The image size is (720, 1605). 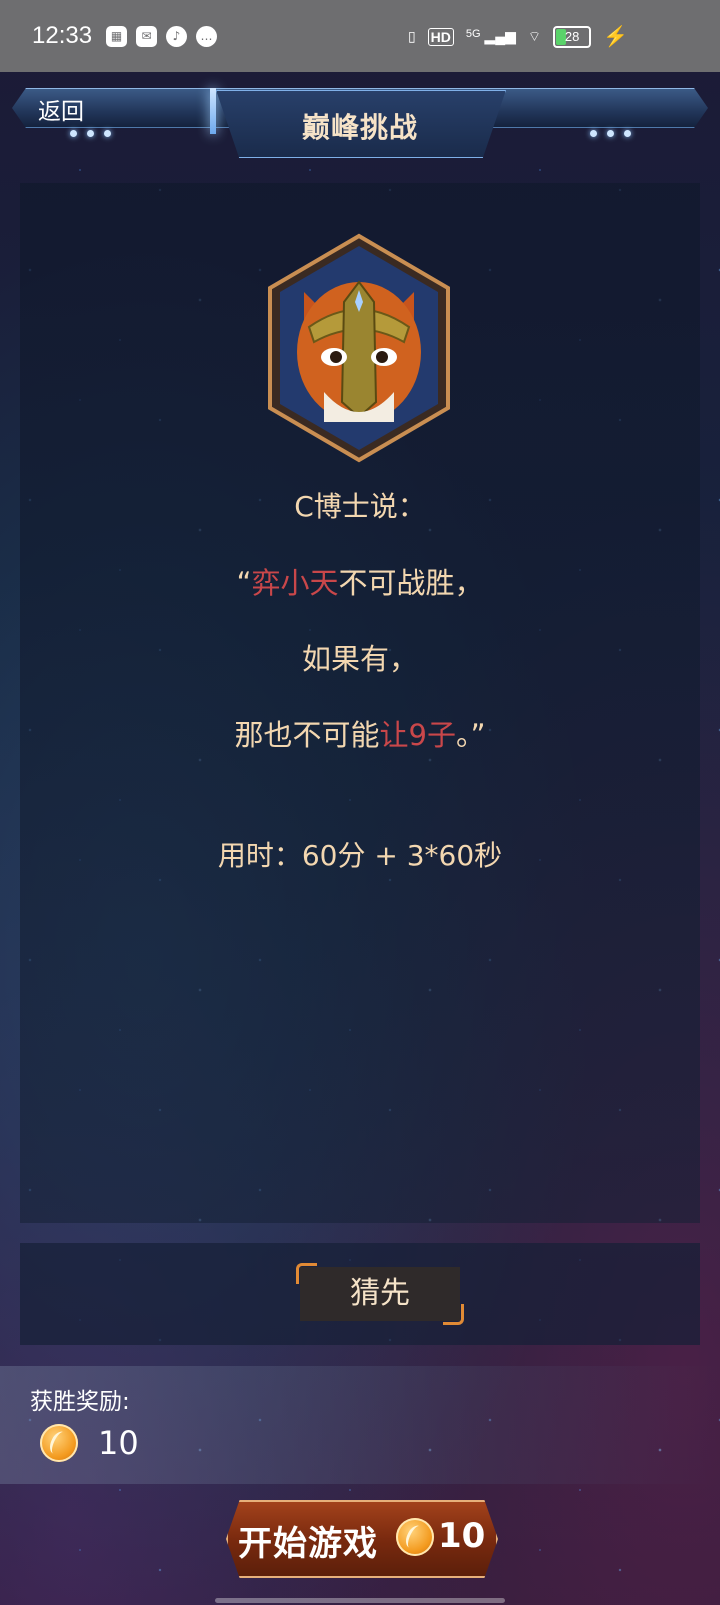 What do you see at coordinates (295, 583) in the screenshot?
I see `quote-highlight-name: 弈小天` at bounding box center [295, 583].